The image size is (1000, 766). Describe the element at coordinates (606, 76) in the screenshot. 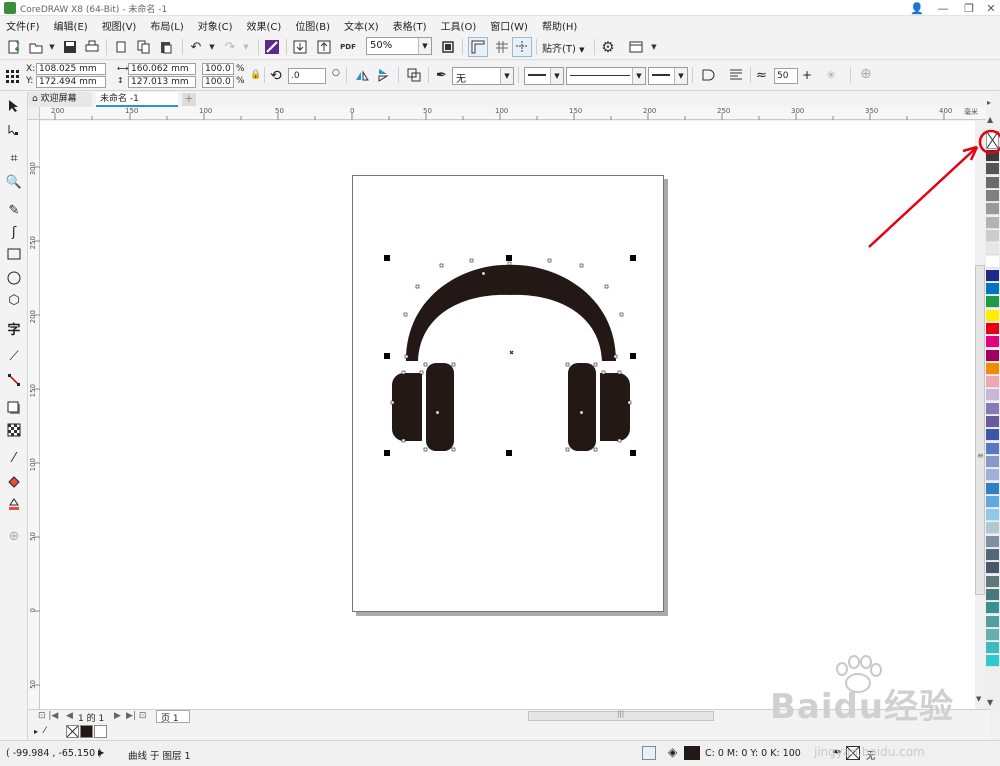

I see `line-style-combo: ▼` at that location.